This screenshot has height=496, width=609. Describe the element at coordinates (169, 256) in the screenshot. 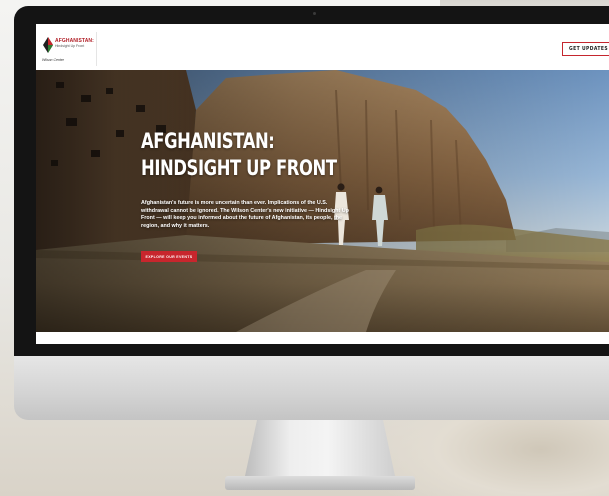

I see `explore-events-button: EXPLORE OUR EVENTS` at that location.